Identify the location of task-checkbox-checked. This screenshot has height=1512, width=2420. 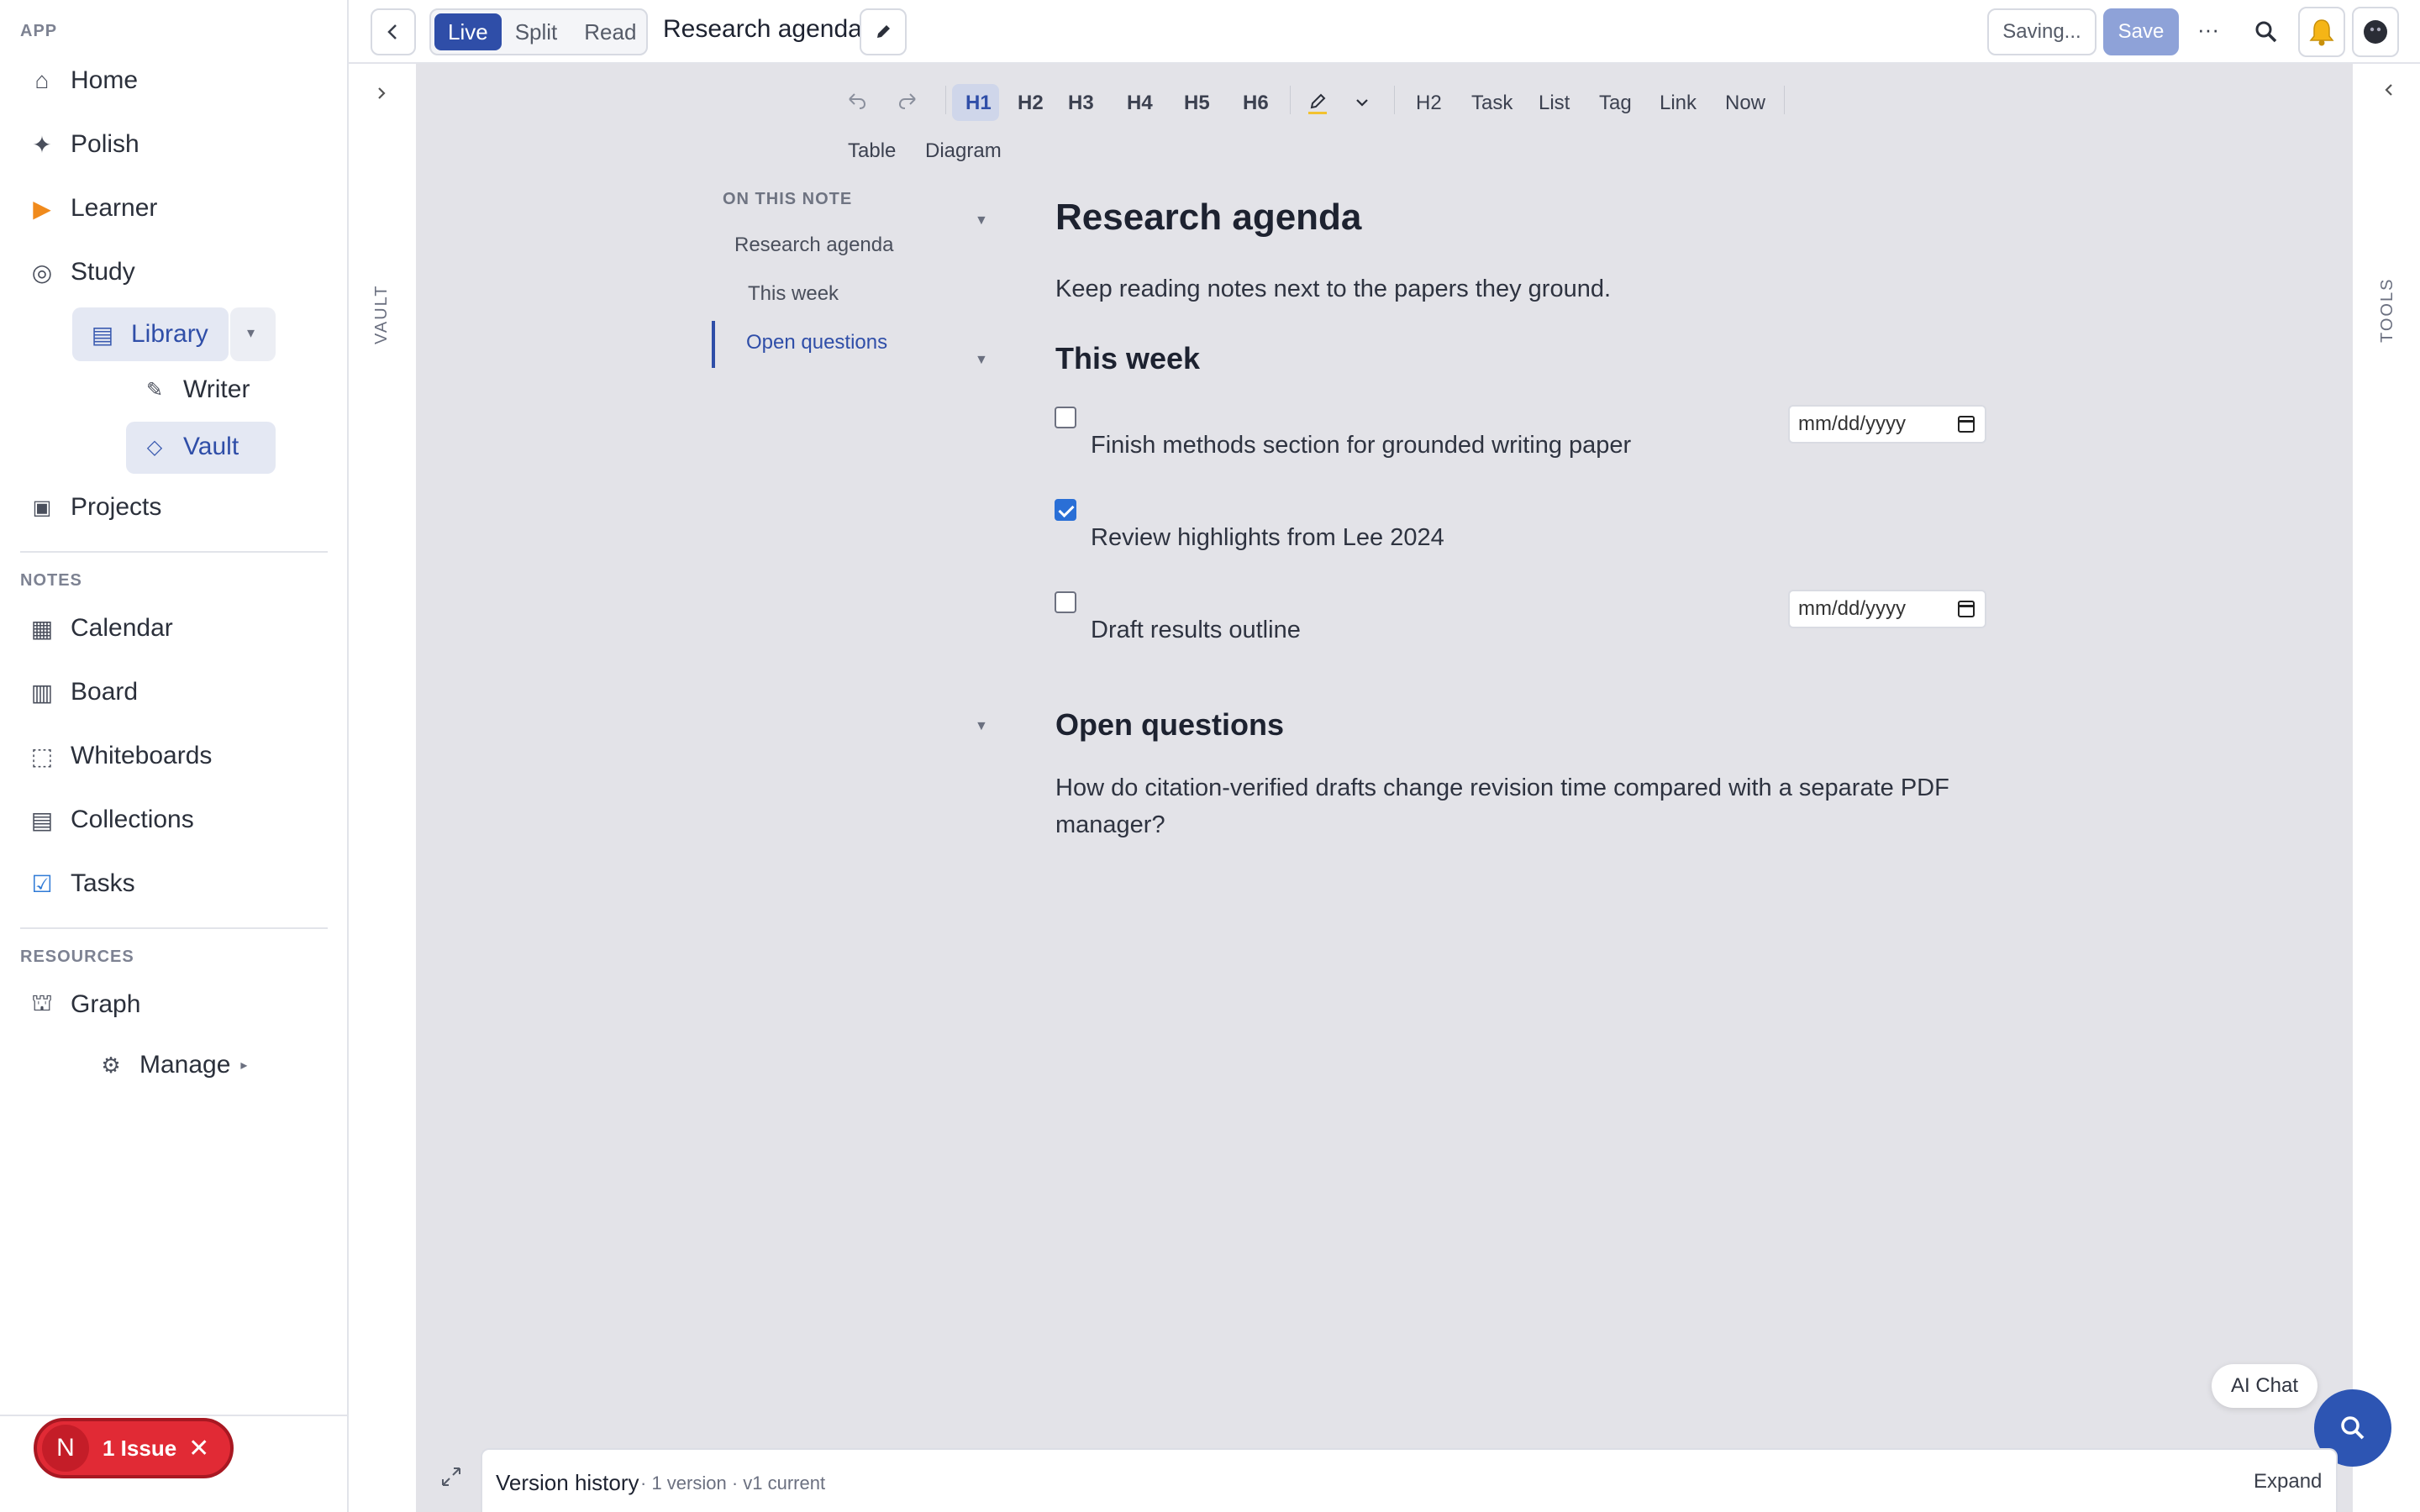
(1065, 510).